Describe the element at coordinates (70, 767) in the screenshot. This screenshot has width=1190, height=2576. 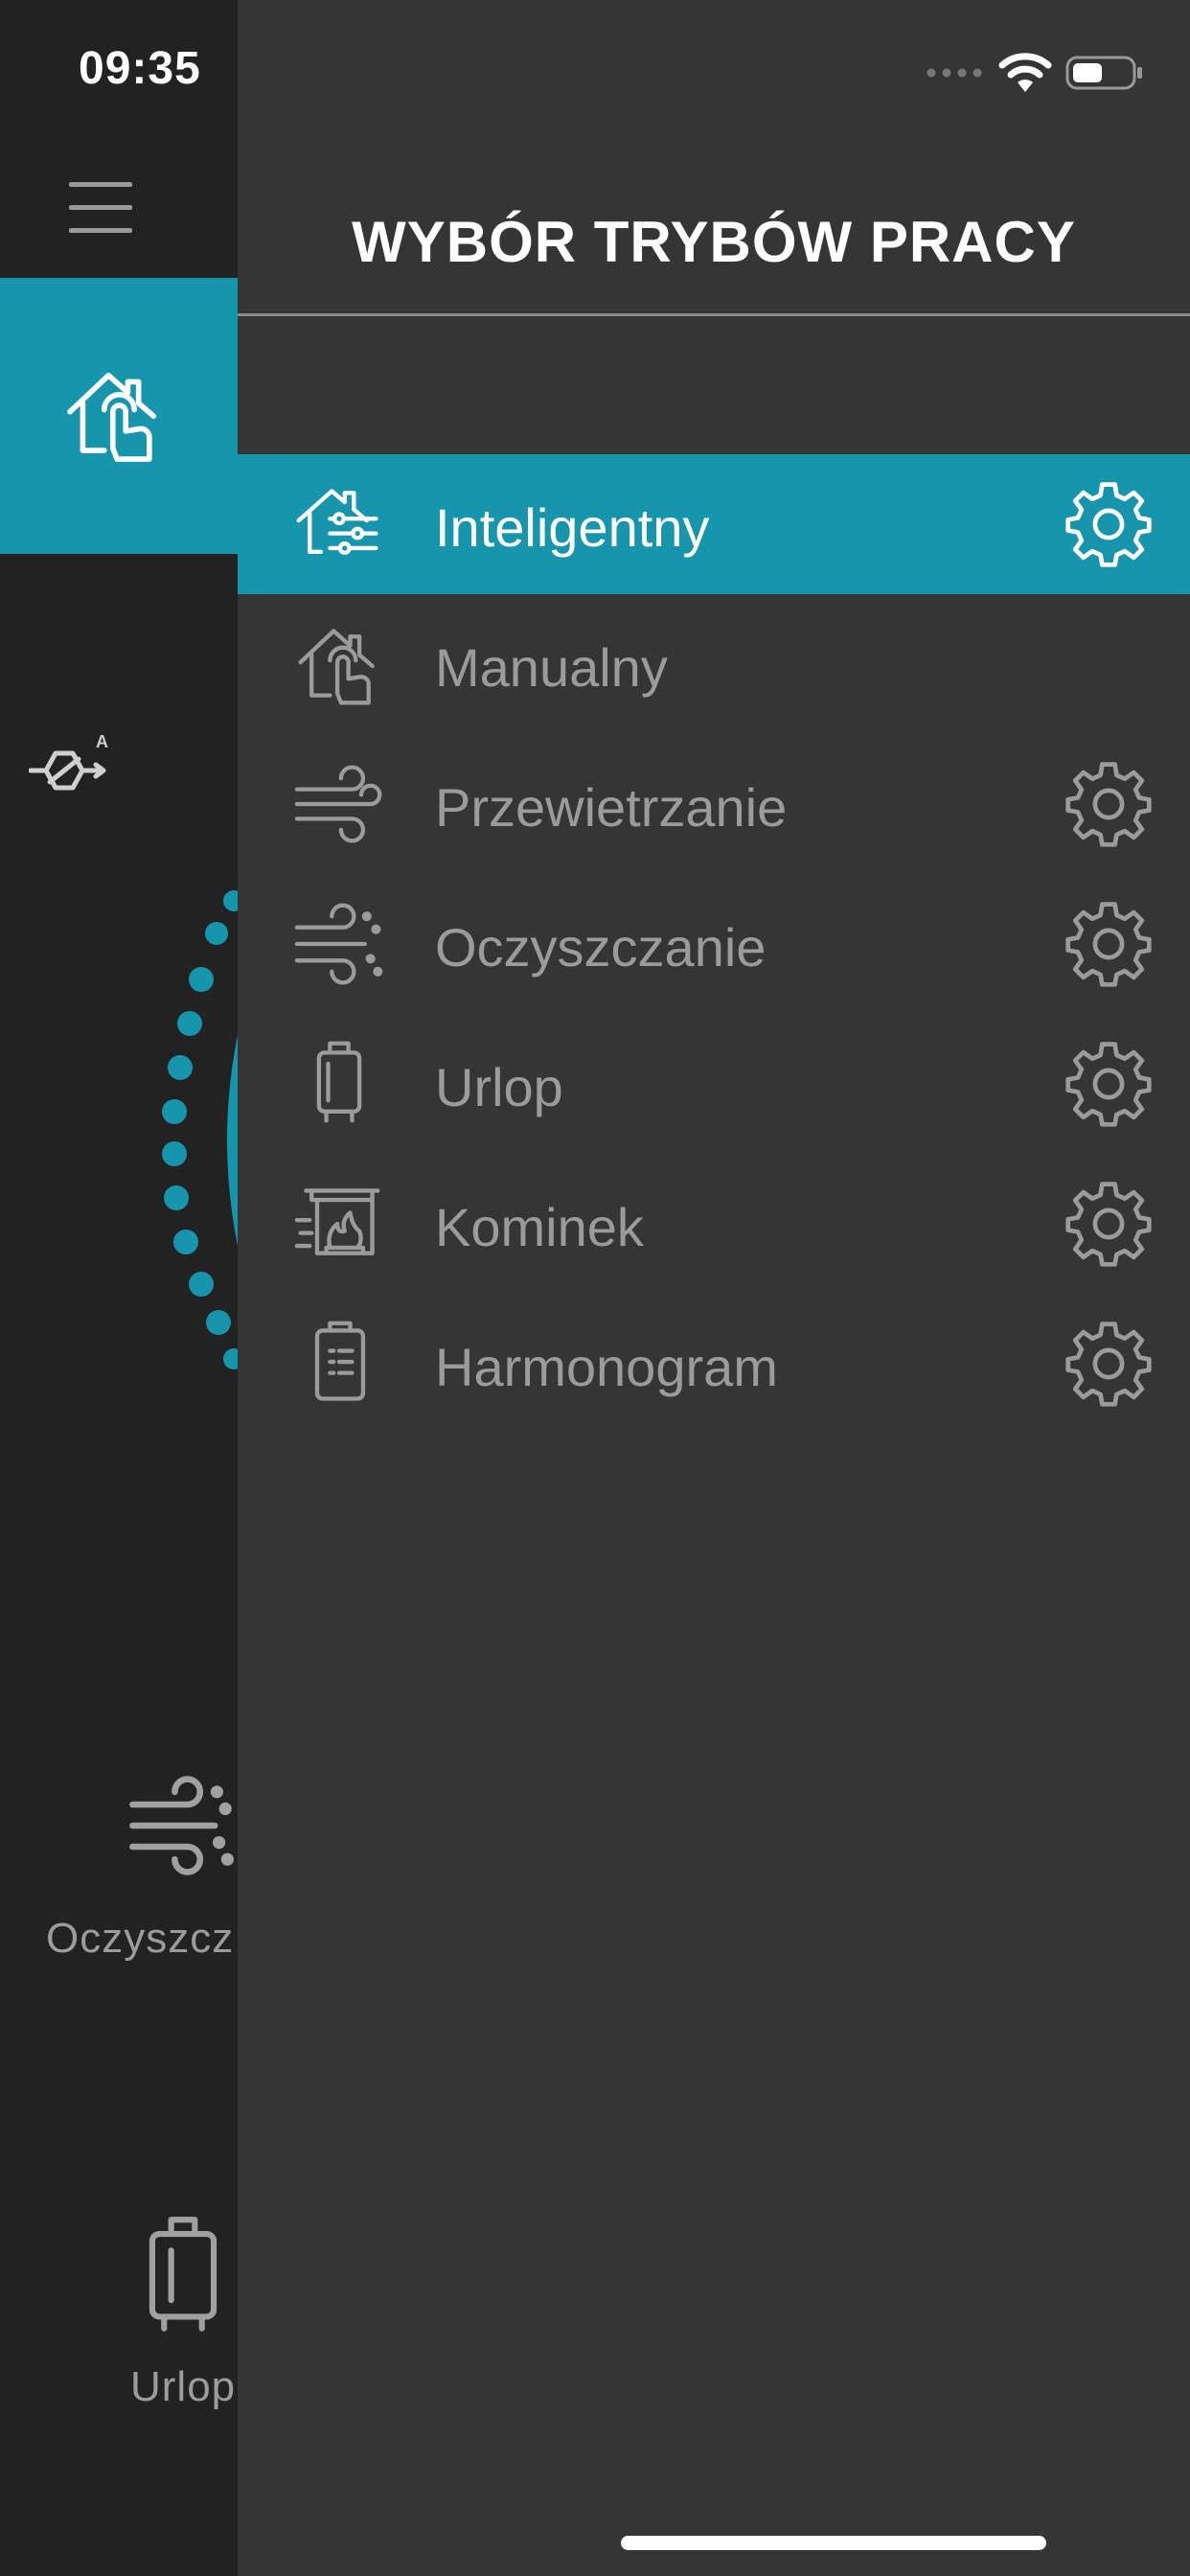
I see `bypass-icon: A` at that location.